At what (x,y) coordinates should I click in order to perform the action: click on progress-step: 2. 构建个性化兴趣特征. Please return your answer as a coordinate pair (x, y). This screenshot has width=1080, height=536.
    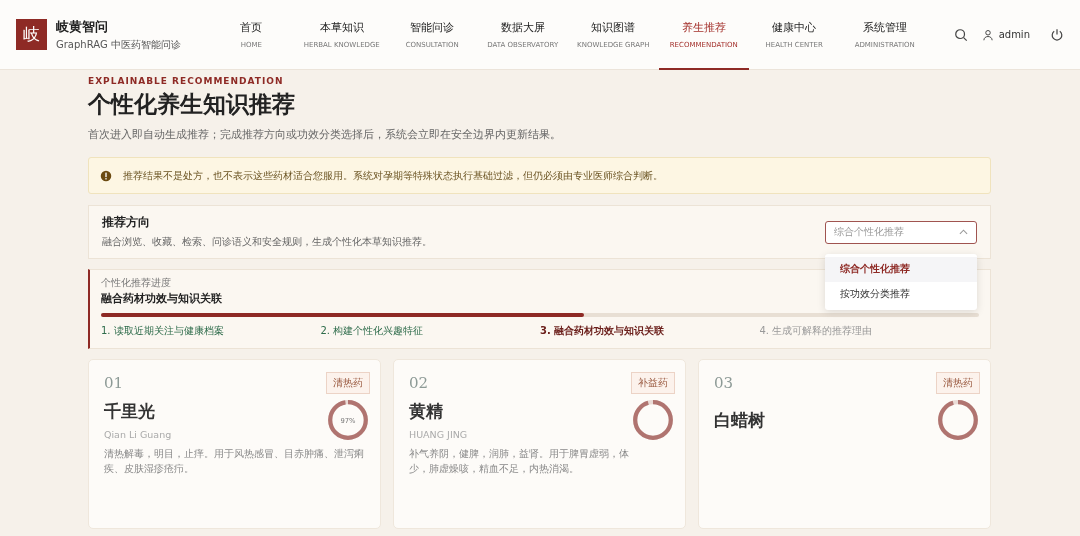
    Looking at the image, I should click on (430, 331).